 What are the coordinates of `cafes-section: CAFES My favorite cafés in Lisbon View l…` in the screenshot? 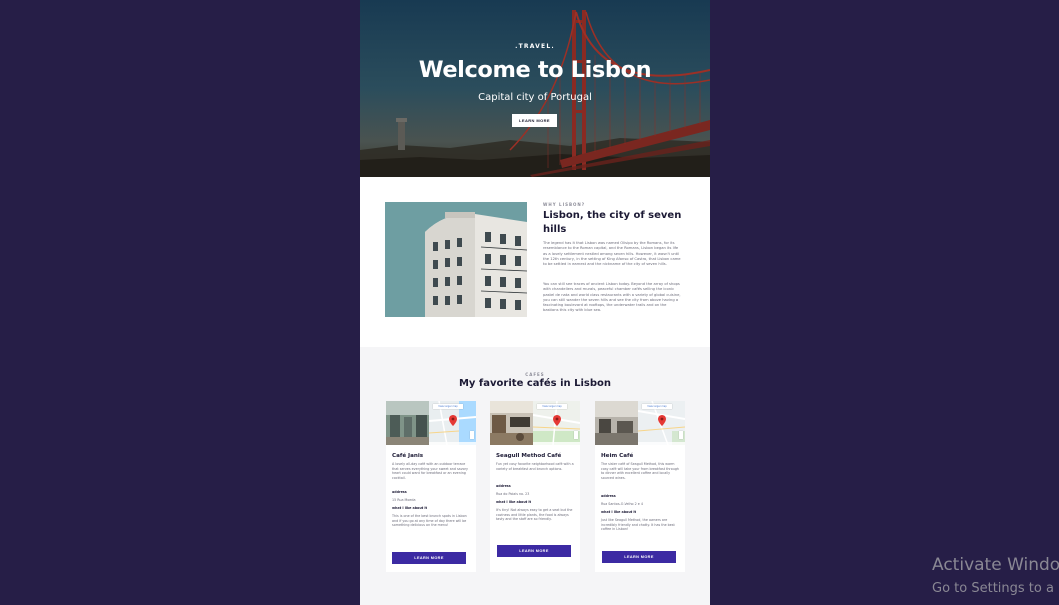 It's located at (535, 476).